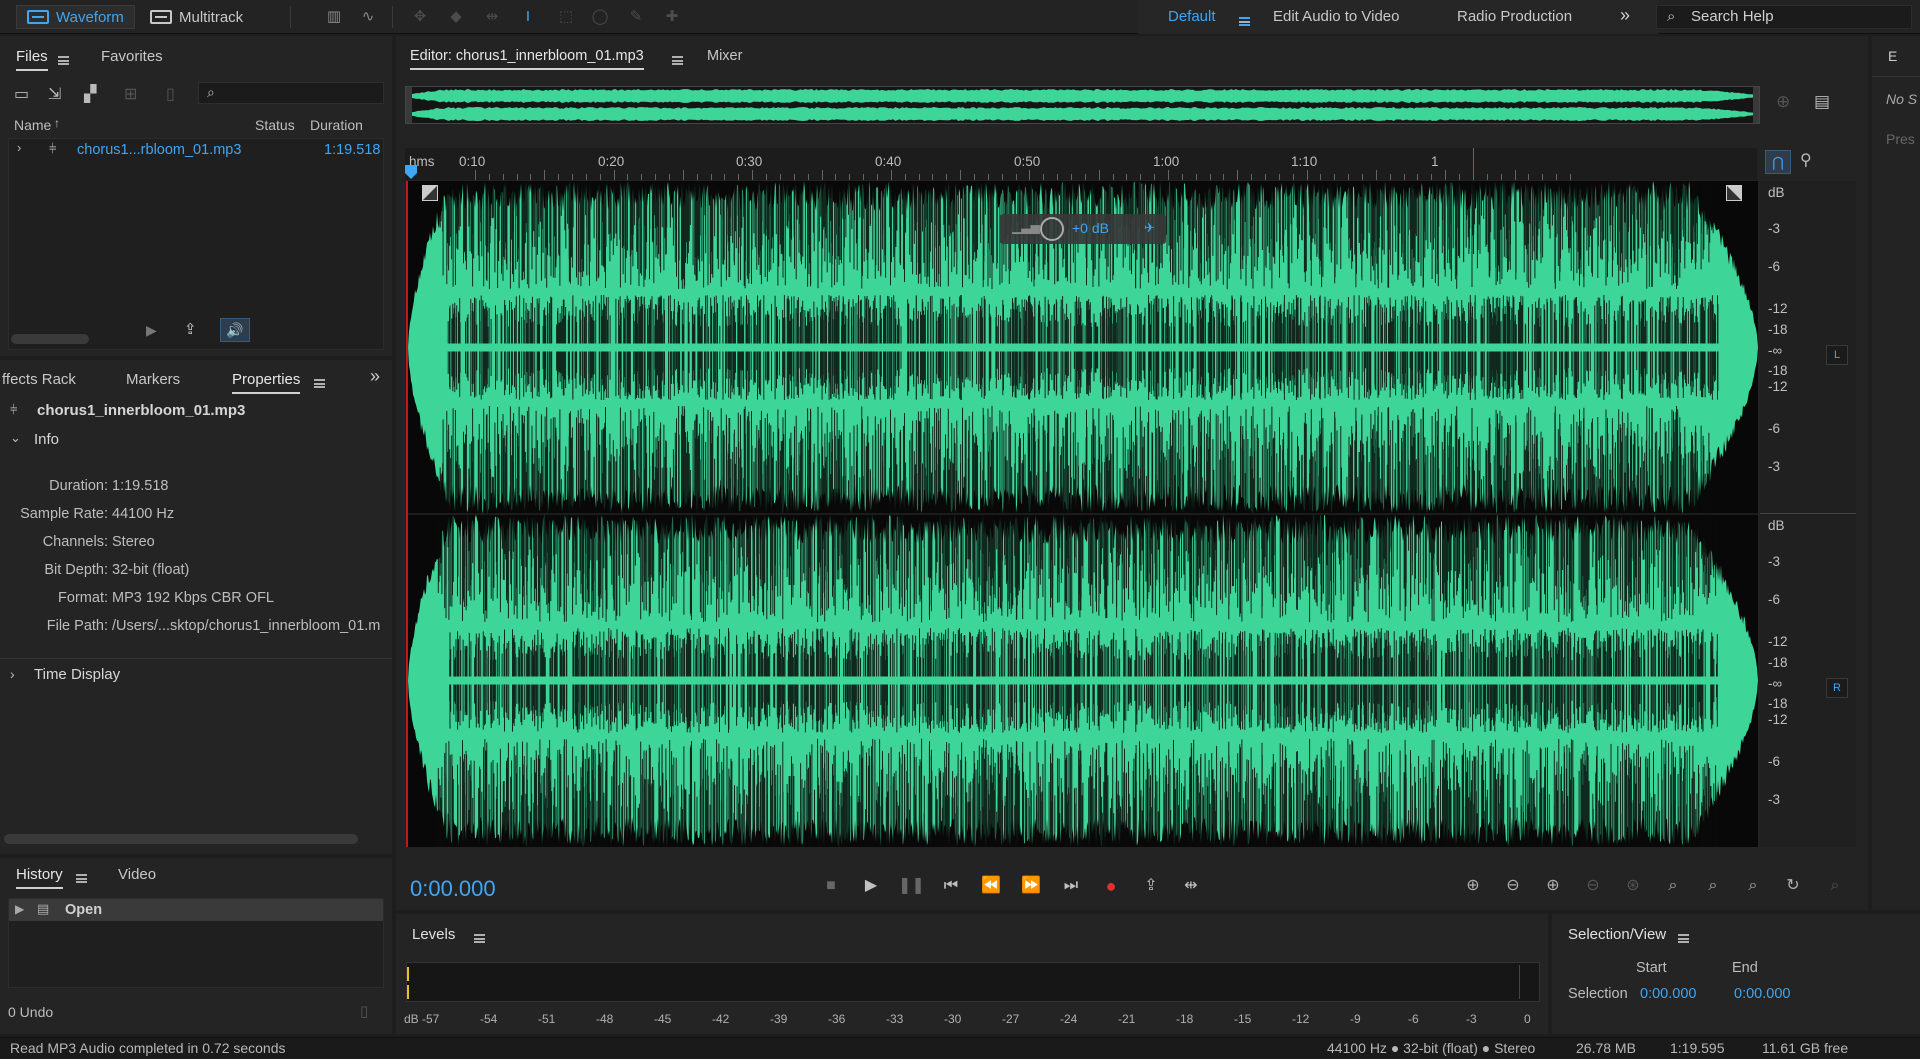  Describe the element at coordinates (636, 17) in the screenshot. I see `brush-tool-icon: ✎` at that location.